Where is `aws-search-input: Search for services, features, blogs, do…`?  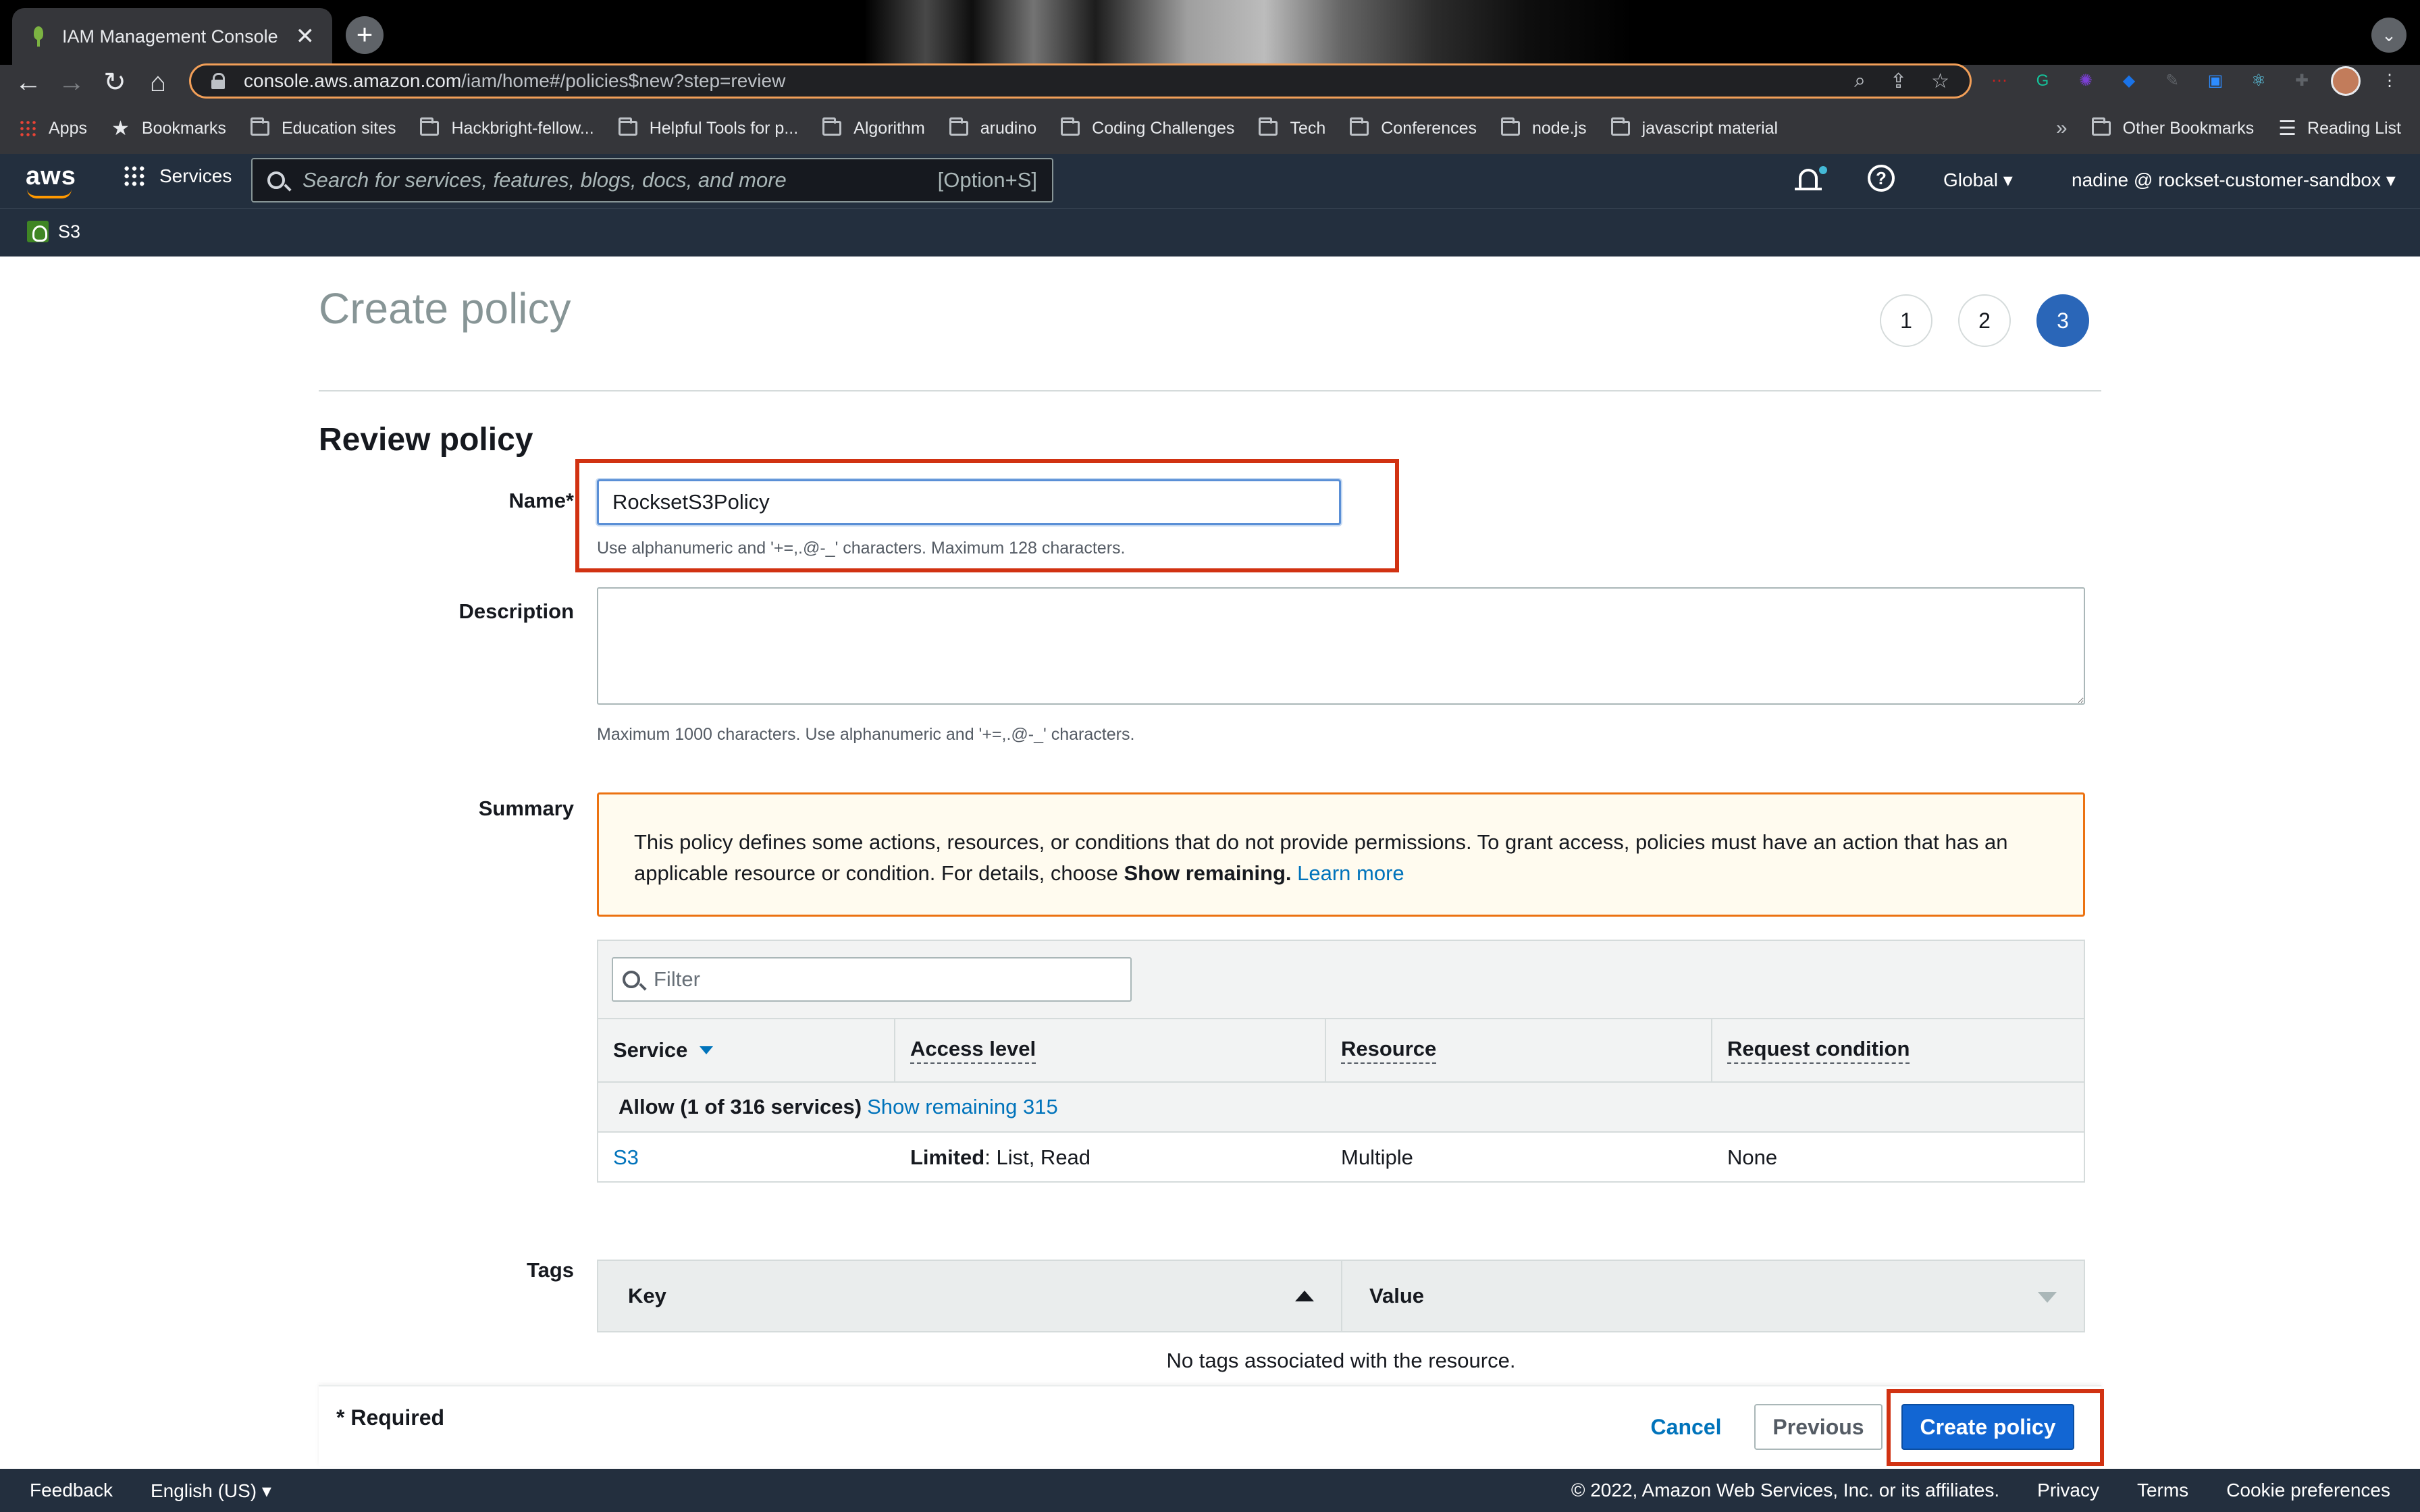 aws-search-input: Search for services, features, blogs, do… is located at coordinates (652, 180).